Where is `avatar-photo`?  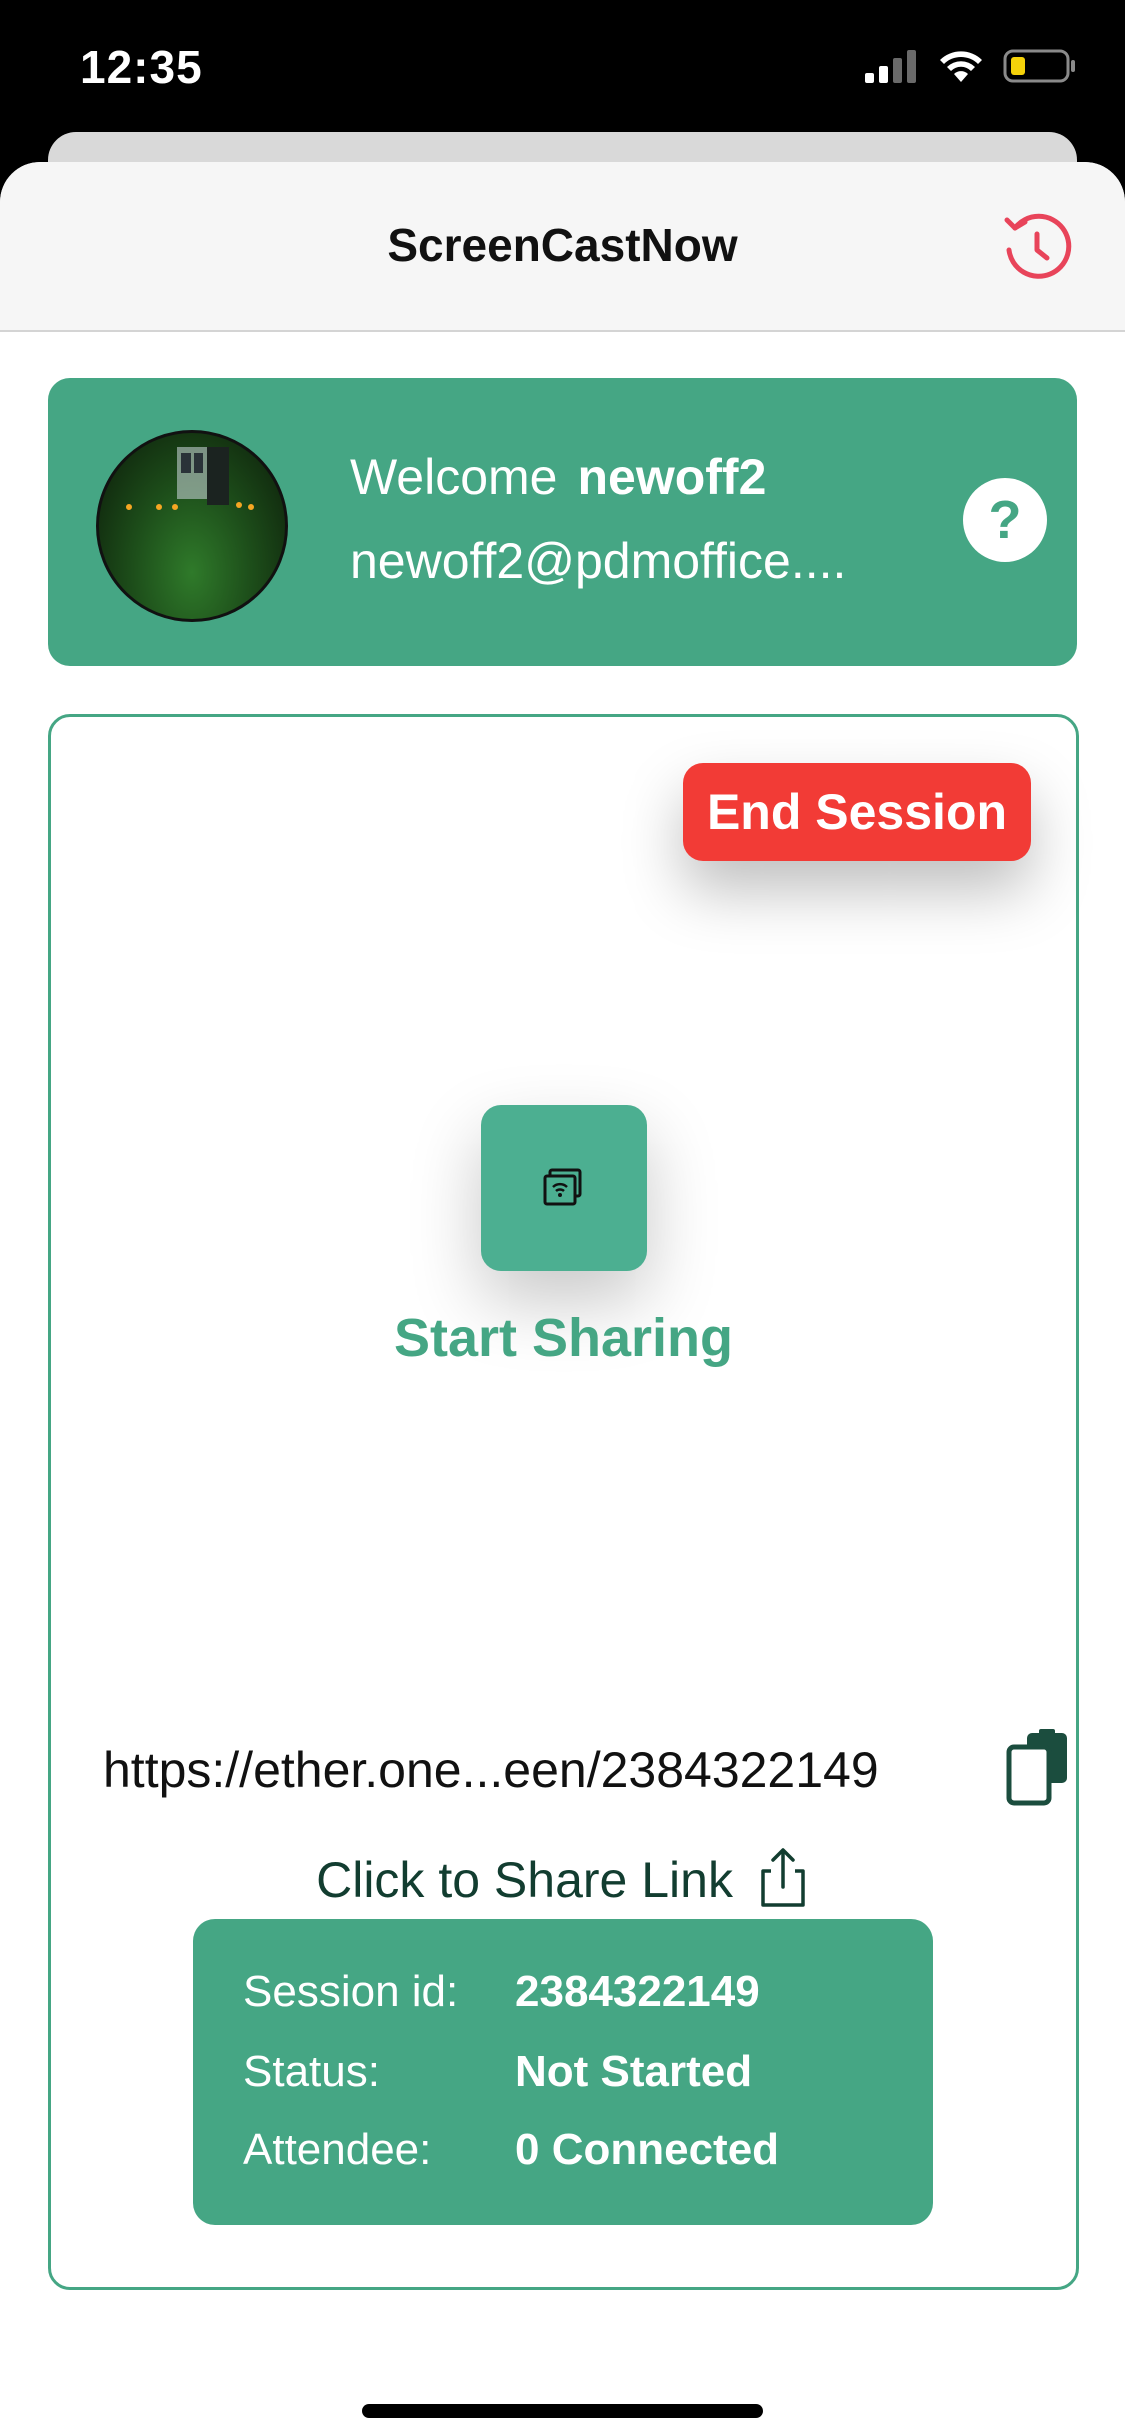
avatar-photo is located at coordinates (190, 478).